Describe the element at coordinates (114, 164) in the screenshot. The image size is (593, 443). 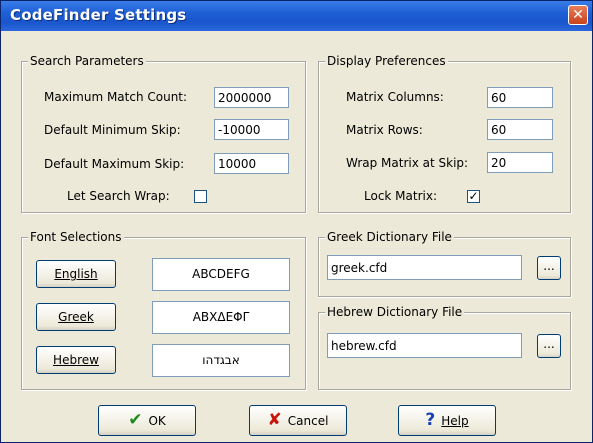
I see `max-skip-label: Default Maximum Skip:` at that location.